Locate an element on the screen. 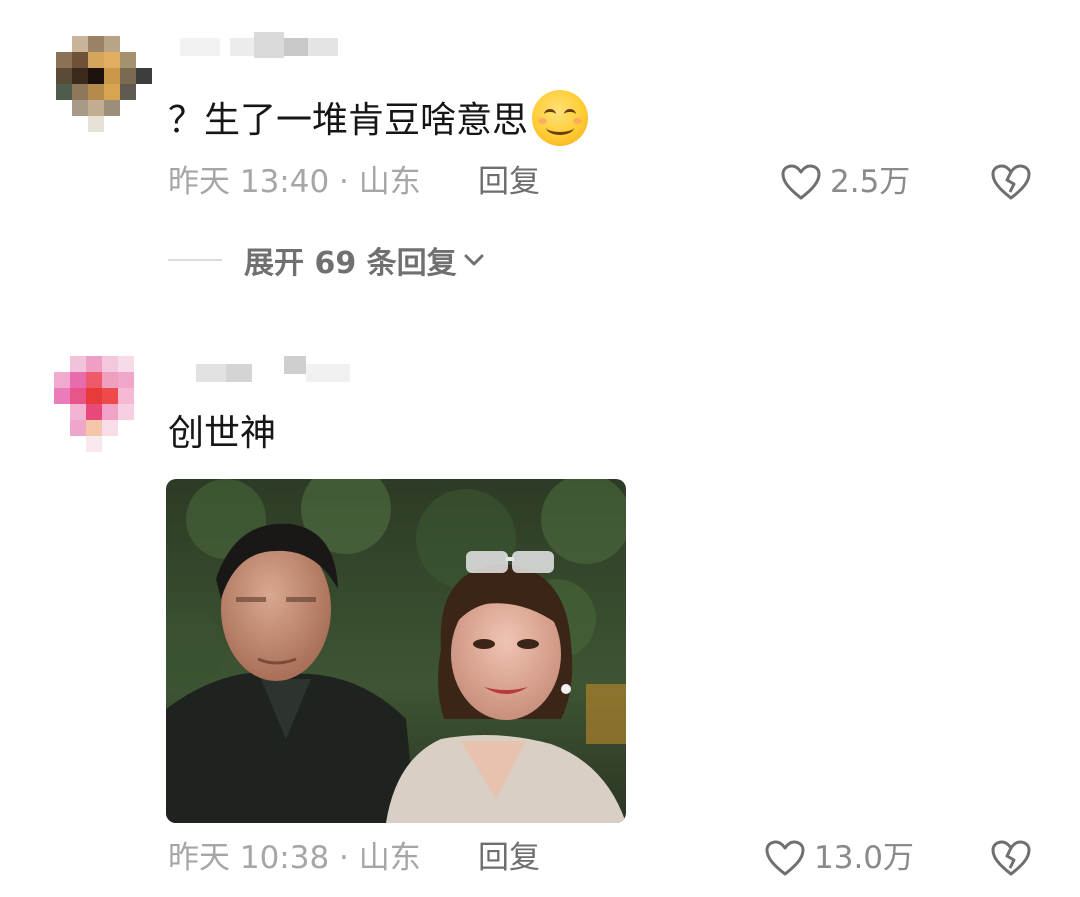 This screenshot has width=1080, height=897. comment-meta: 昨天 10:38 · 山东 is located at coordinates (294, 858).